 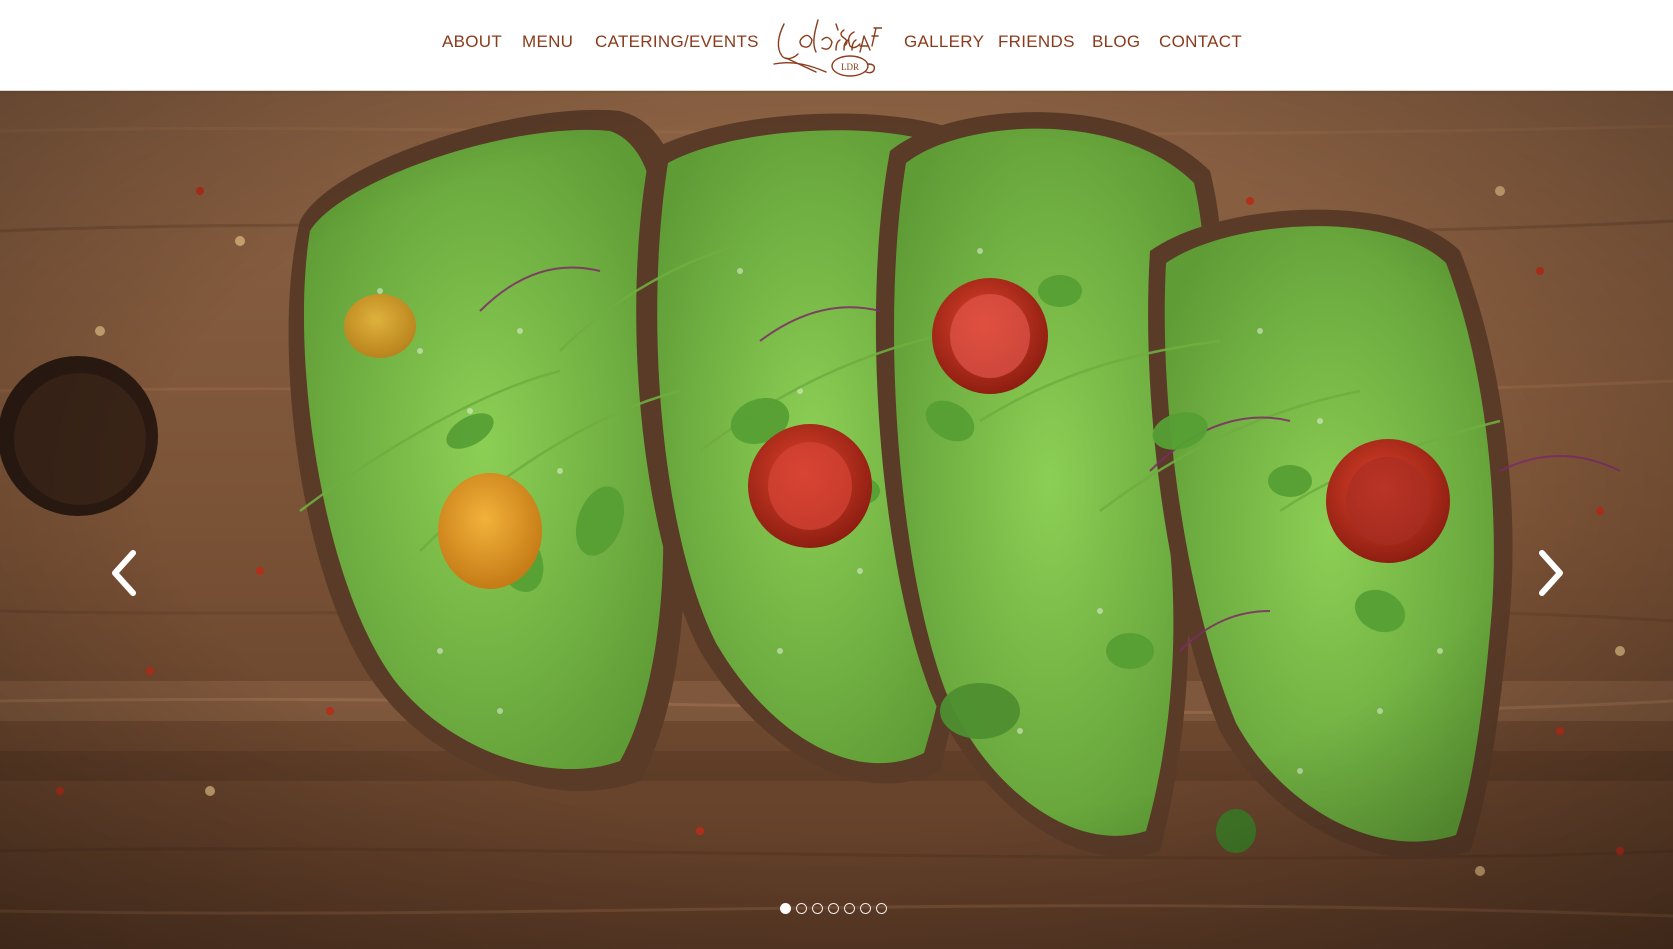 What do you see at coordinates (472, 42) in the screenshot?
I see `nav-about-link: ABOUT` at bounding box center [472, 42].